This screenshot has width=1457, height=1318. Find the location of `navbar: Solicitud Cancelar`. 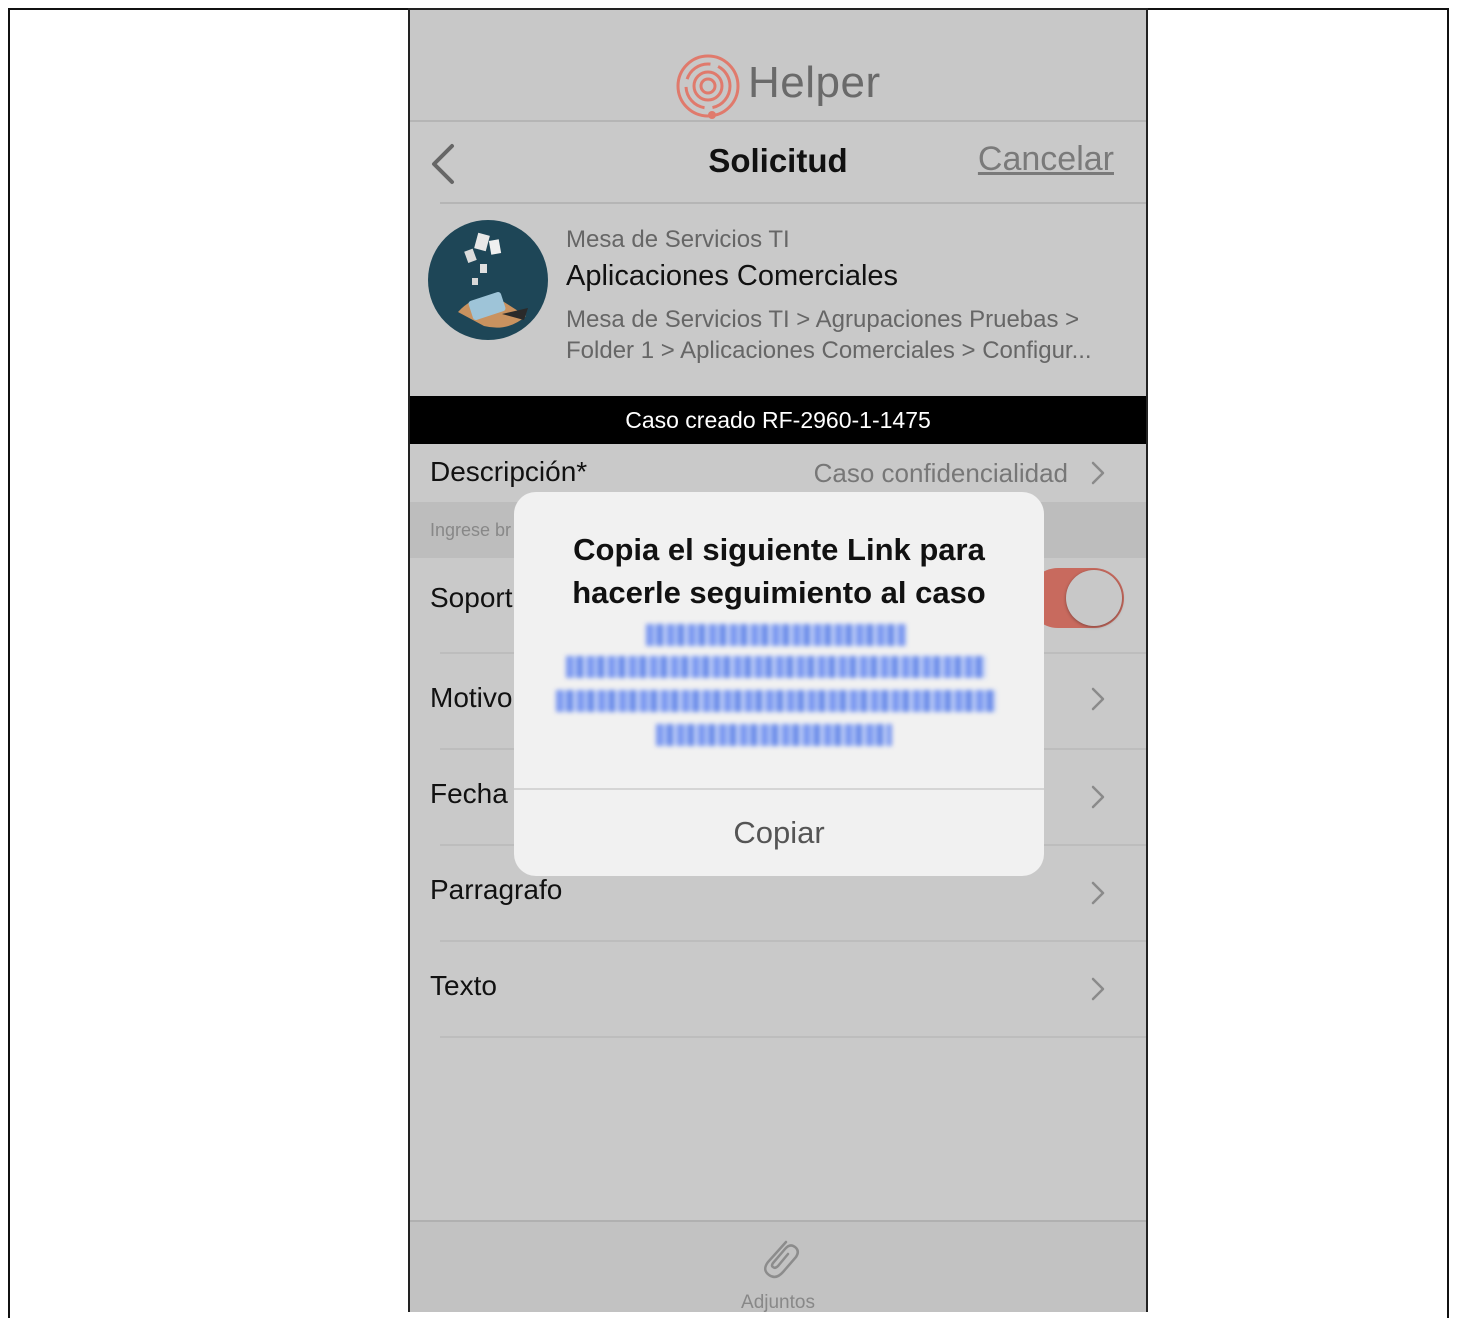

navbar: Solicitud Cancelar is located at coordinates (778, 163).